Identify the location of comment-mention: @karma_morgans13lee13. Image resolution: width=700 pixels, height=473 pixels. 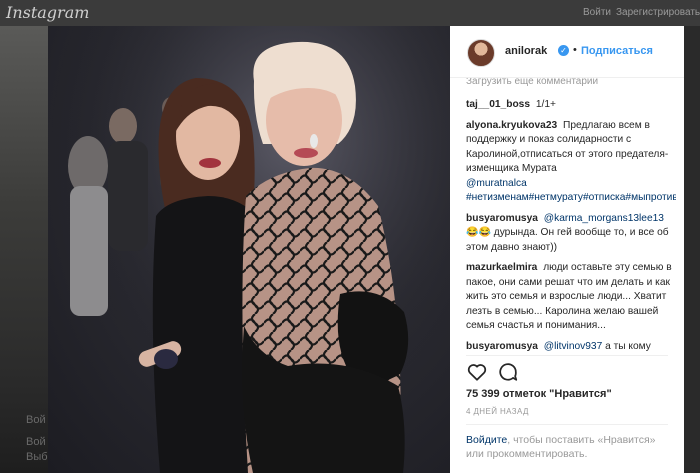
(604, 218).